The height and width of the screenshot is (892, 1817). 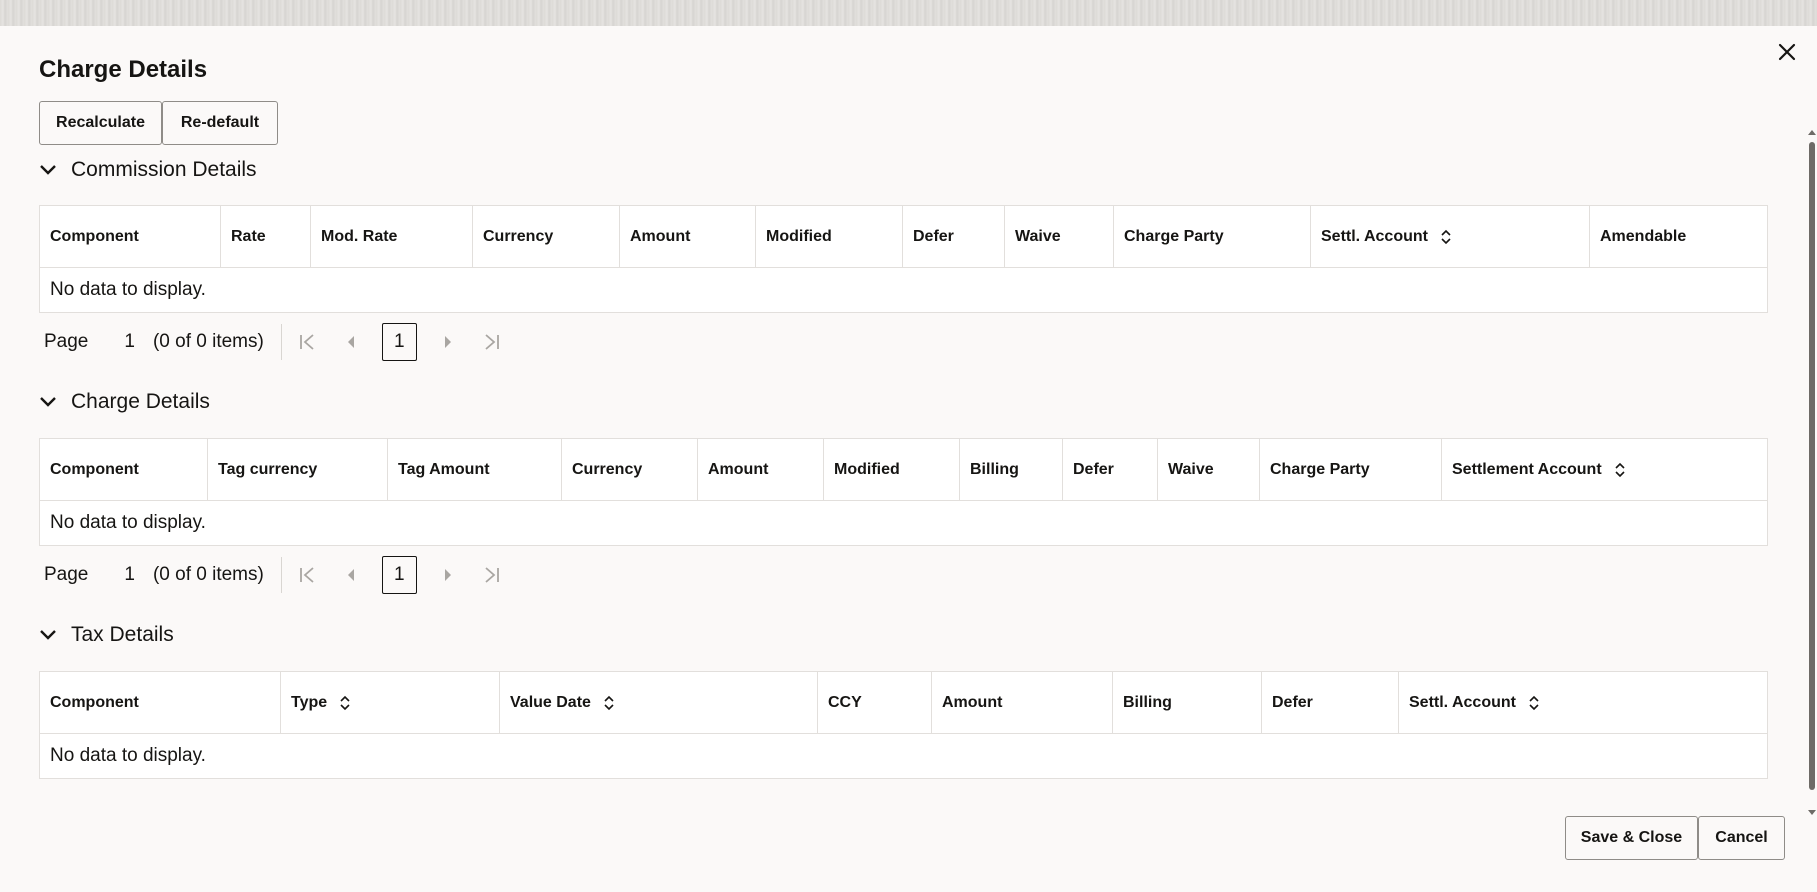 What do you see at coordinates (220, 123) in the screenshot?
I see `redefault-button: Re-default` at bounding box center [220, 123].